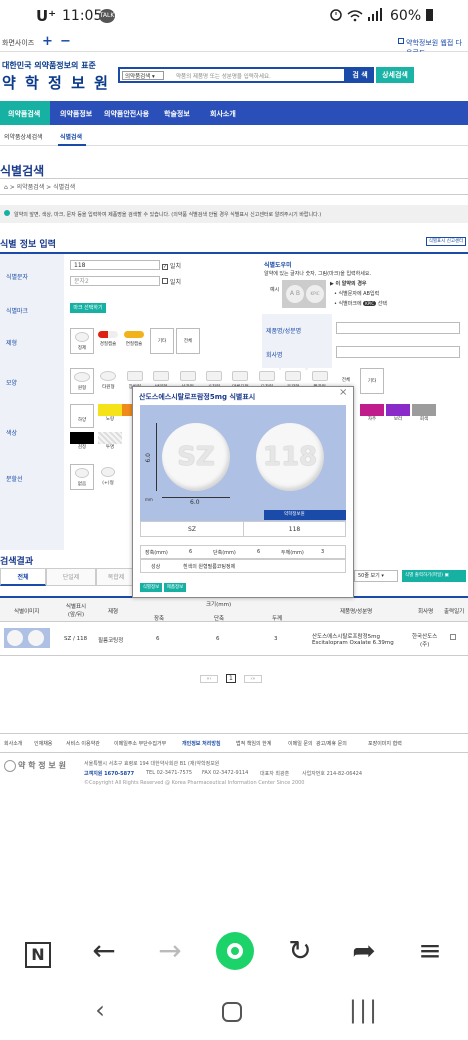 This screenshot has width=468, height=1040. I want to click on tab-all: 전체, so click(23, 577).